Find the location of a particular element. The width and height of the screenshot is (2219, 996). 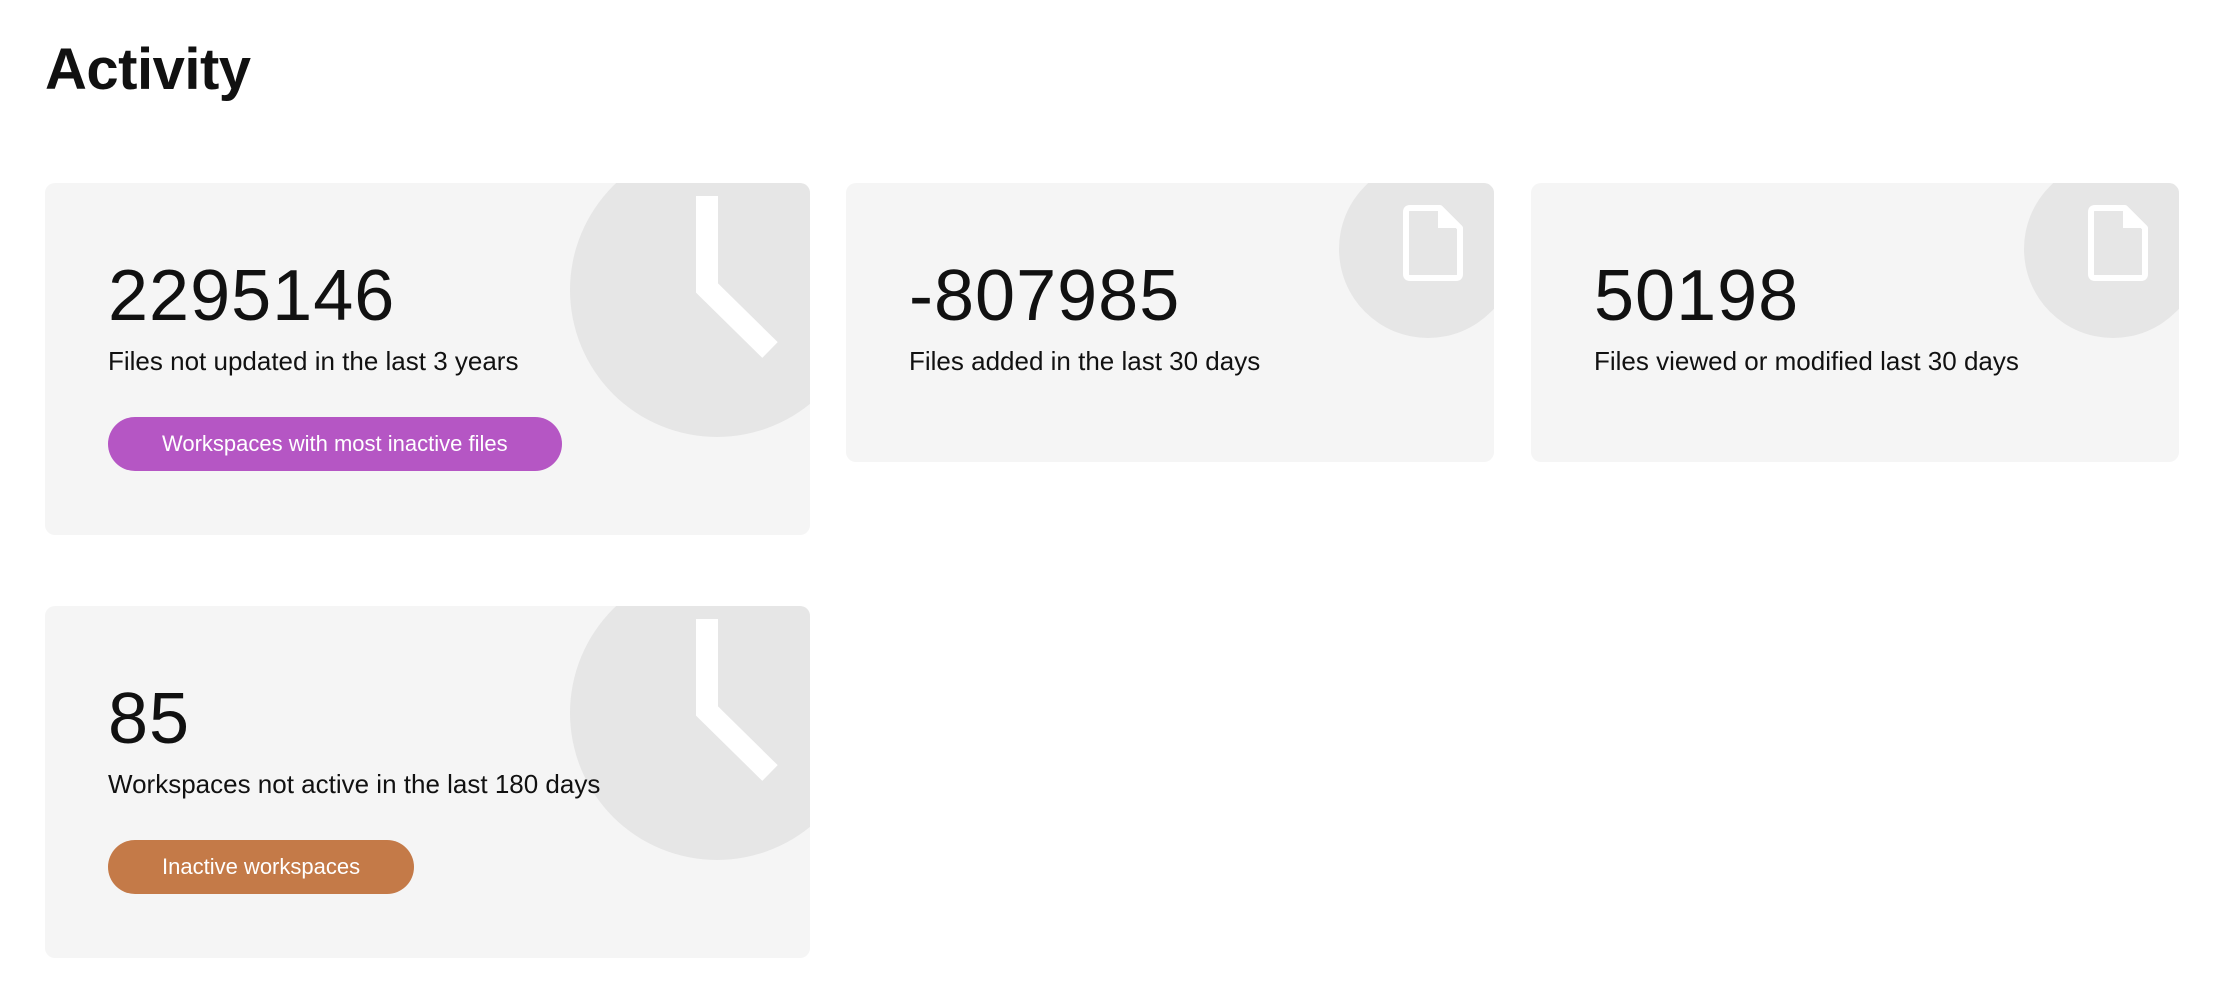

metric-value: 50198 is located at coordinates (1697, 296).